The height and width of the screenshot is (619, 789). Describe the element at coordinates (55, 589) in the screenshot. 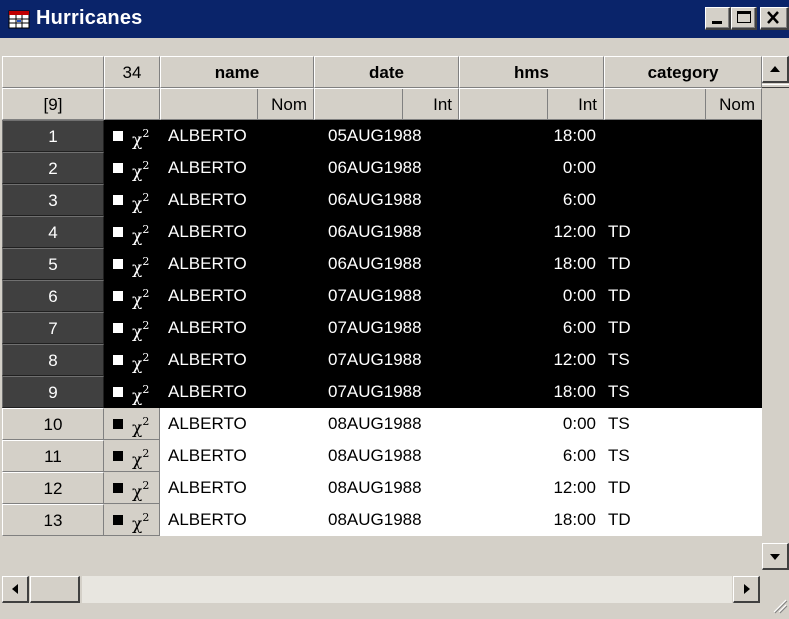

I see `horizontal-scroll-thumb` at that location.